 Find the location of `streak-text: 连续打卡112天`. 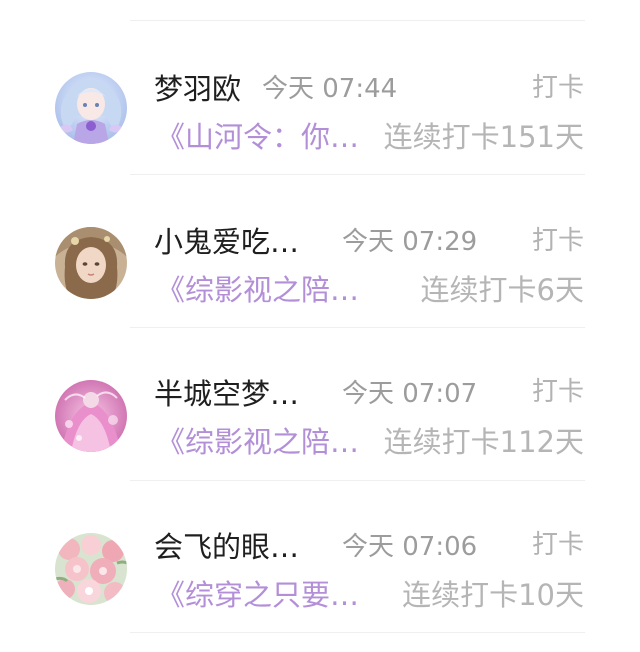

streak-text: 连续打卡112天 is located at coordinates (483, 442).